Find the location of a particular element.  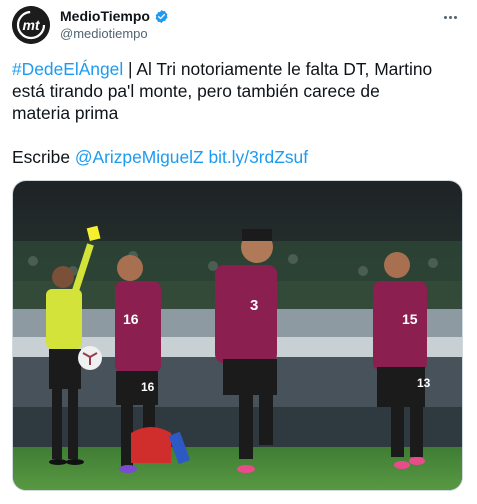

tweet-line-5-prefix: Escribe is located at coordinates (43, 157).